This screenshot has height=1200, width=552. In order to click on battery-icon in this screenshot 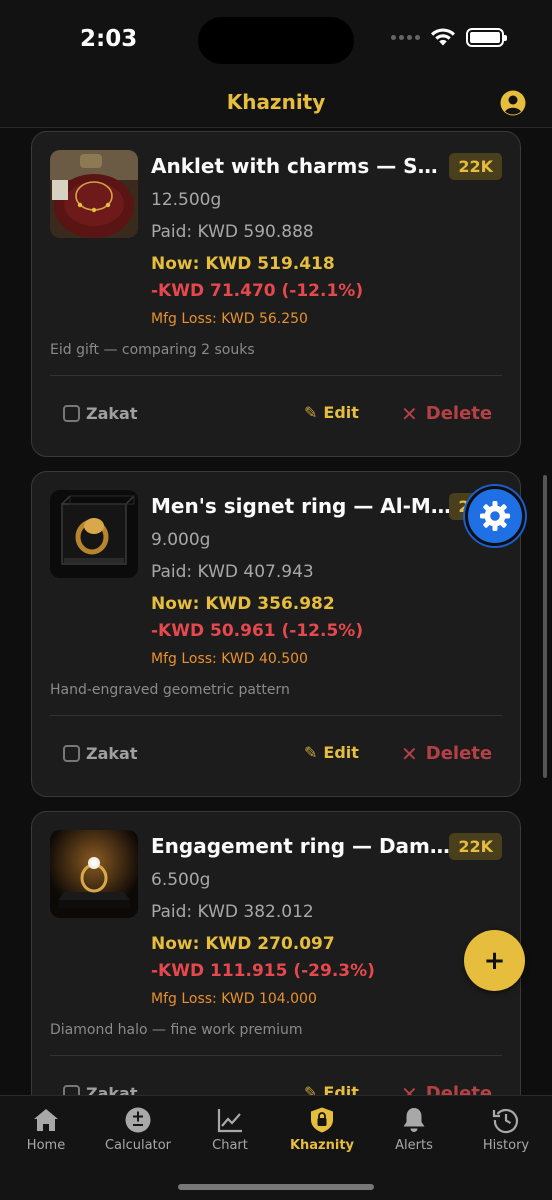, I will do `click(486, 37)`.